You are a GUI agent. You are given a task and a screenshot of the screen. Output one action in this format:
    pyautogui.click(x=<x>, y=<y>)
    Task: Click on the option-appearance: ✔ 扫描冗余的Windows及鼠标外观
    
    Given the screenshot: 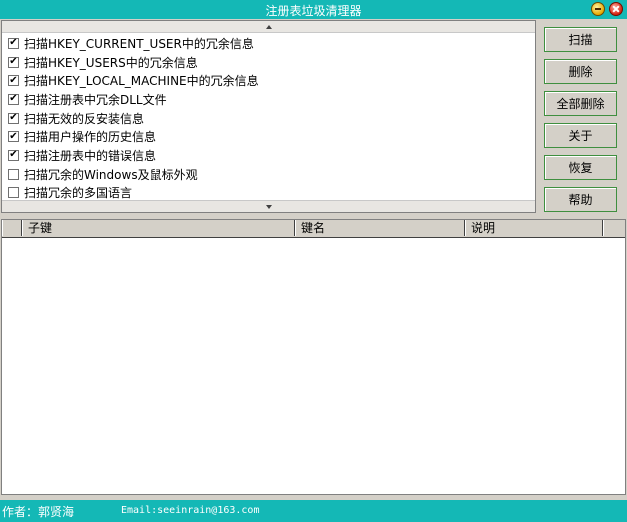 What is the action you would take?
    pyautogui.click(x=133, y=174)
    